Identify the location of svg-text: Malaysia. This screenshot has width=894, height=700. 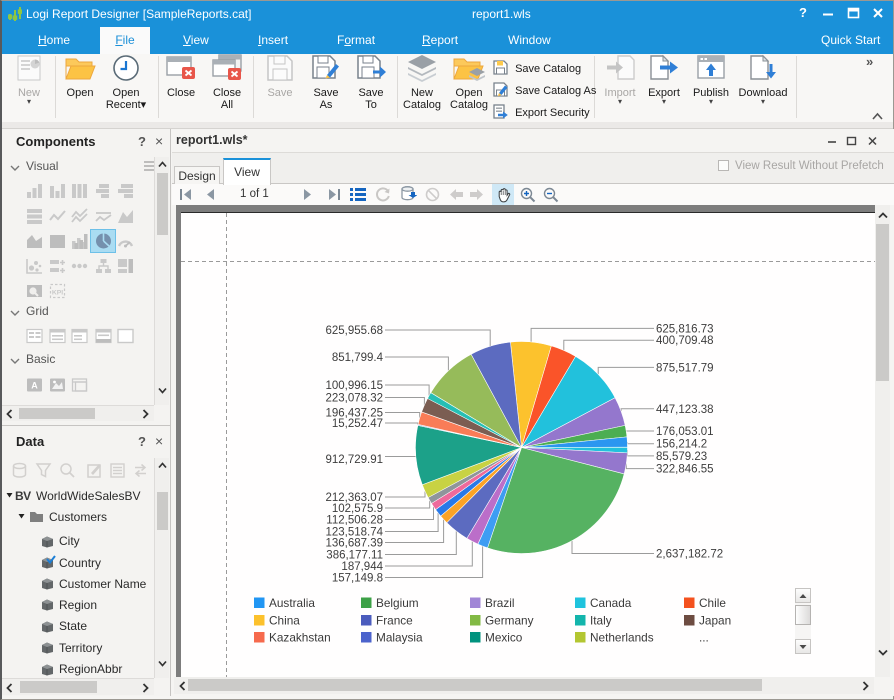
(399, 638).